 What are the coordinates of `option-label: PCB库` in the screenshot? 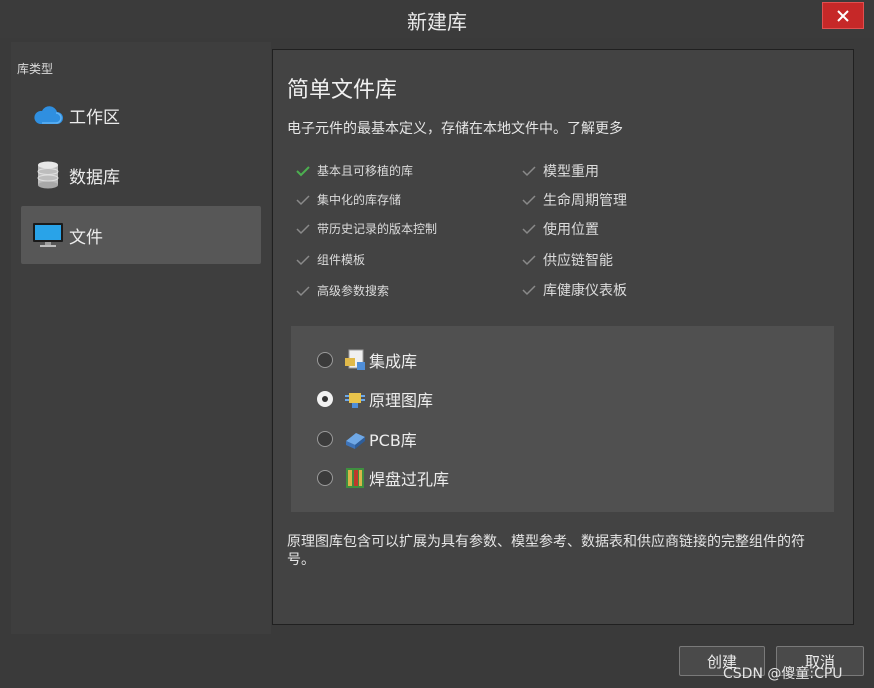 It's located at (393, 440).